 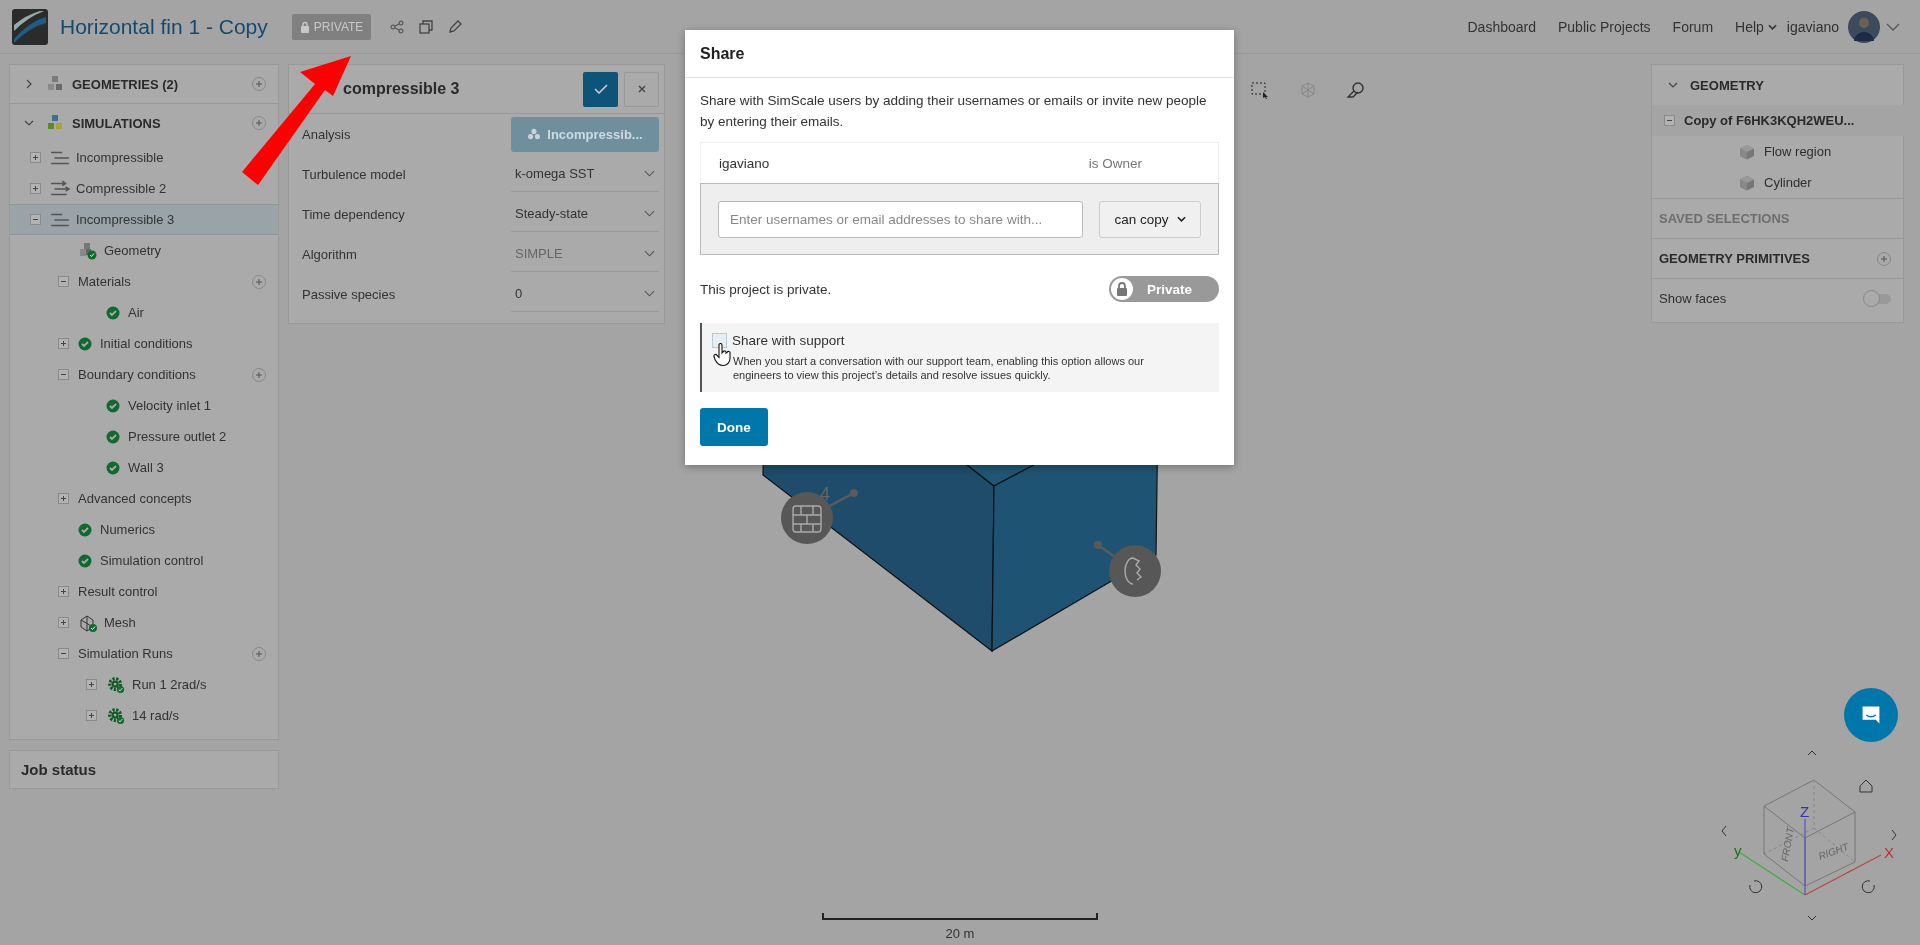 What do you see at coordinates (155, 715) in the screenshot?
I see `tree-item: 14 rad/s` at bounding box center [155, 715].